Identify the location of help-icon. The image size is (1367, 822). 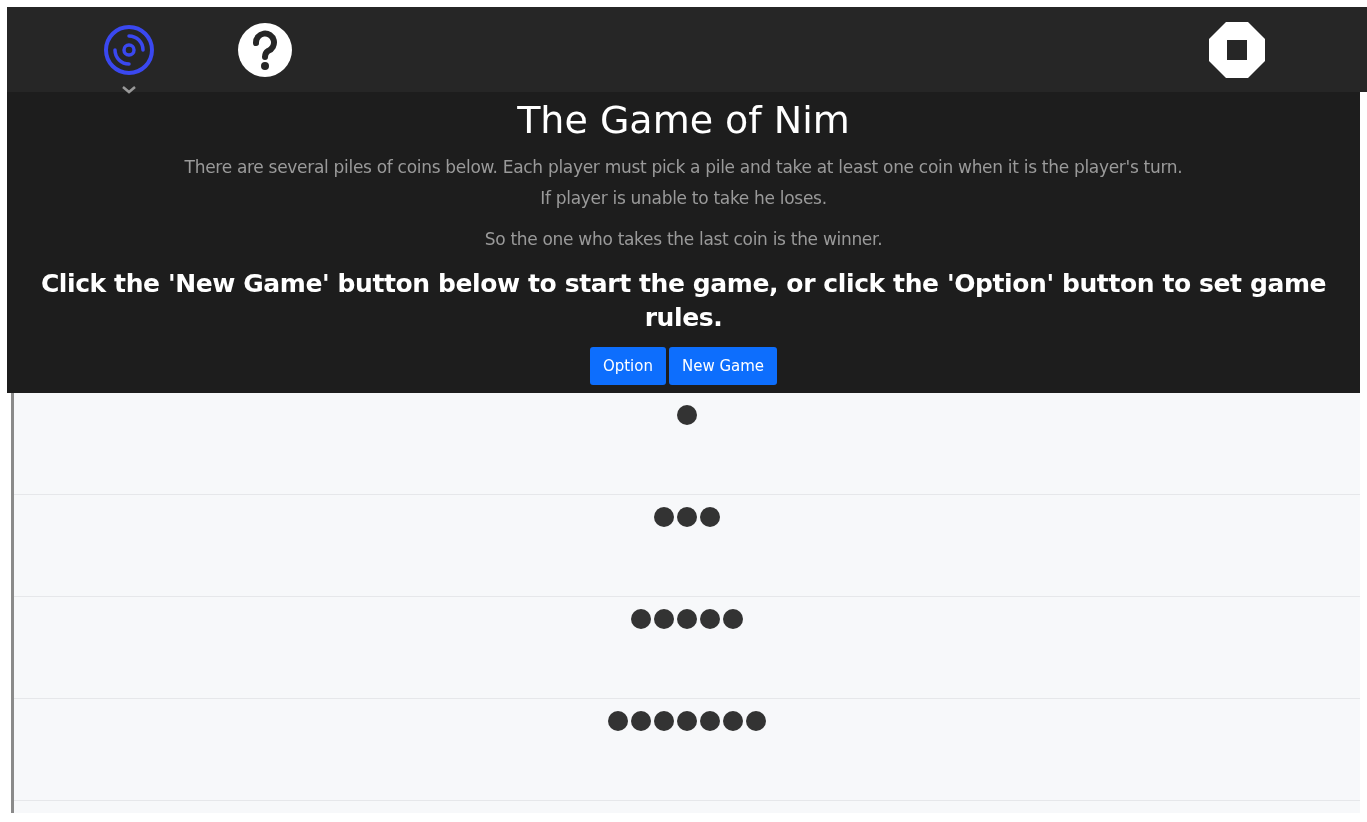
(265, 49).